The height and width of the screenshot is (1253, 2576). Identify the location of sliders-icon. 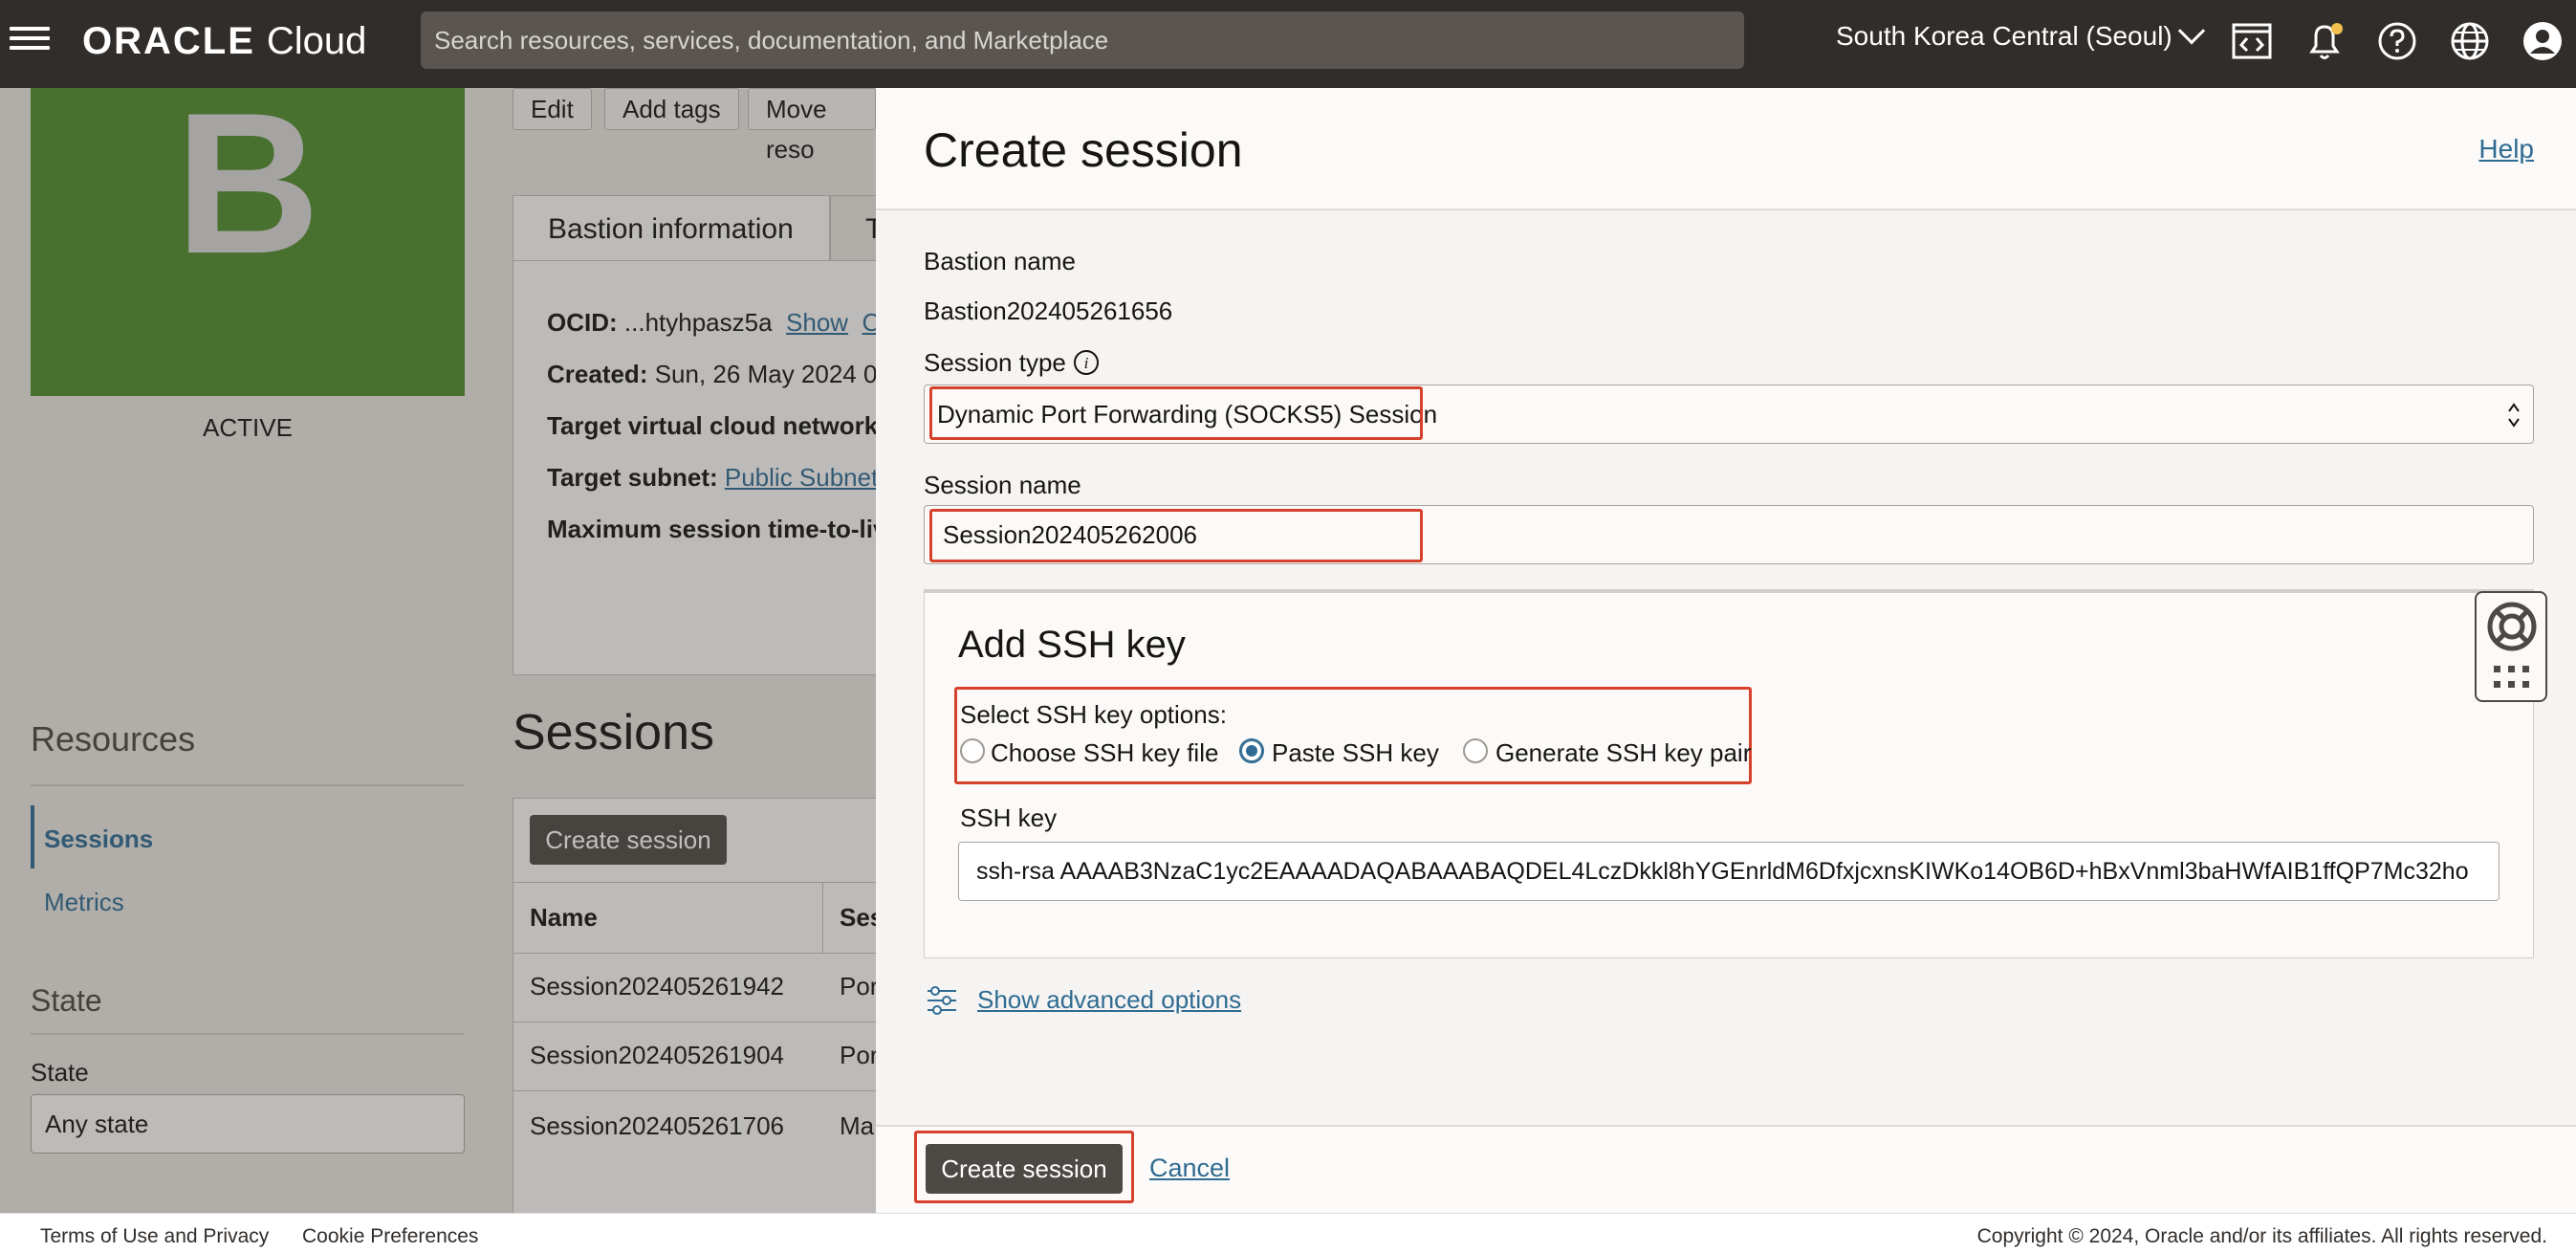
(942, 1000).